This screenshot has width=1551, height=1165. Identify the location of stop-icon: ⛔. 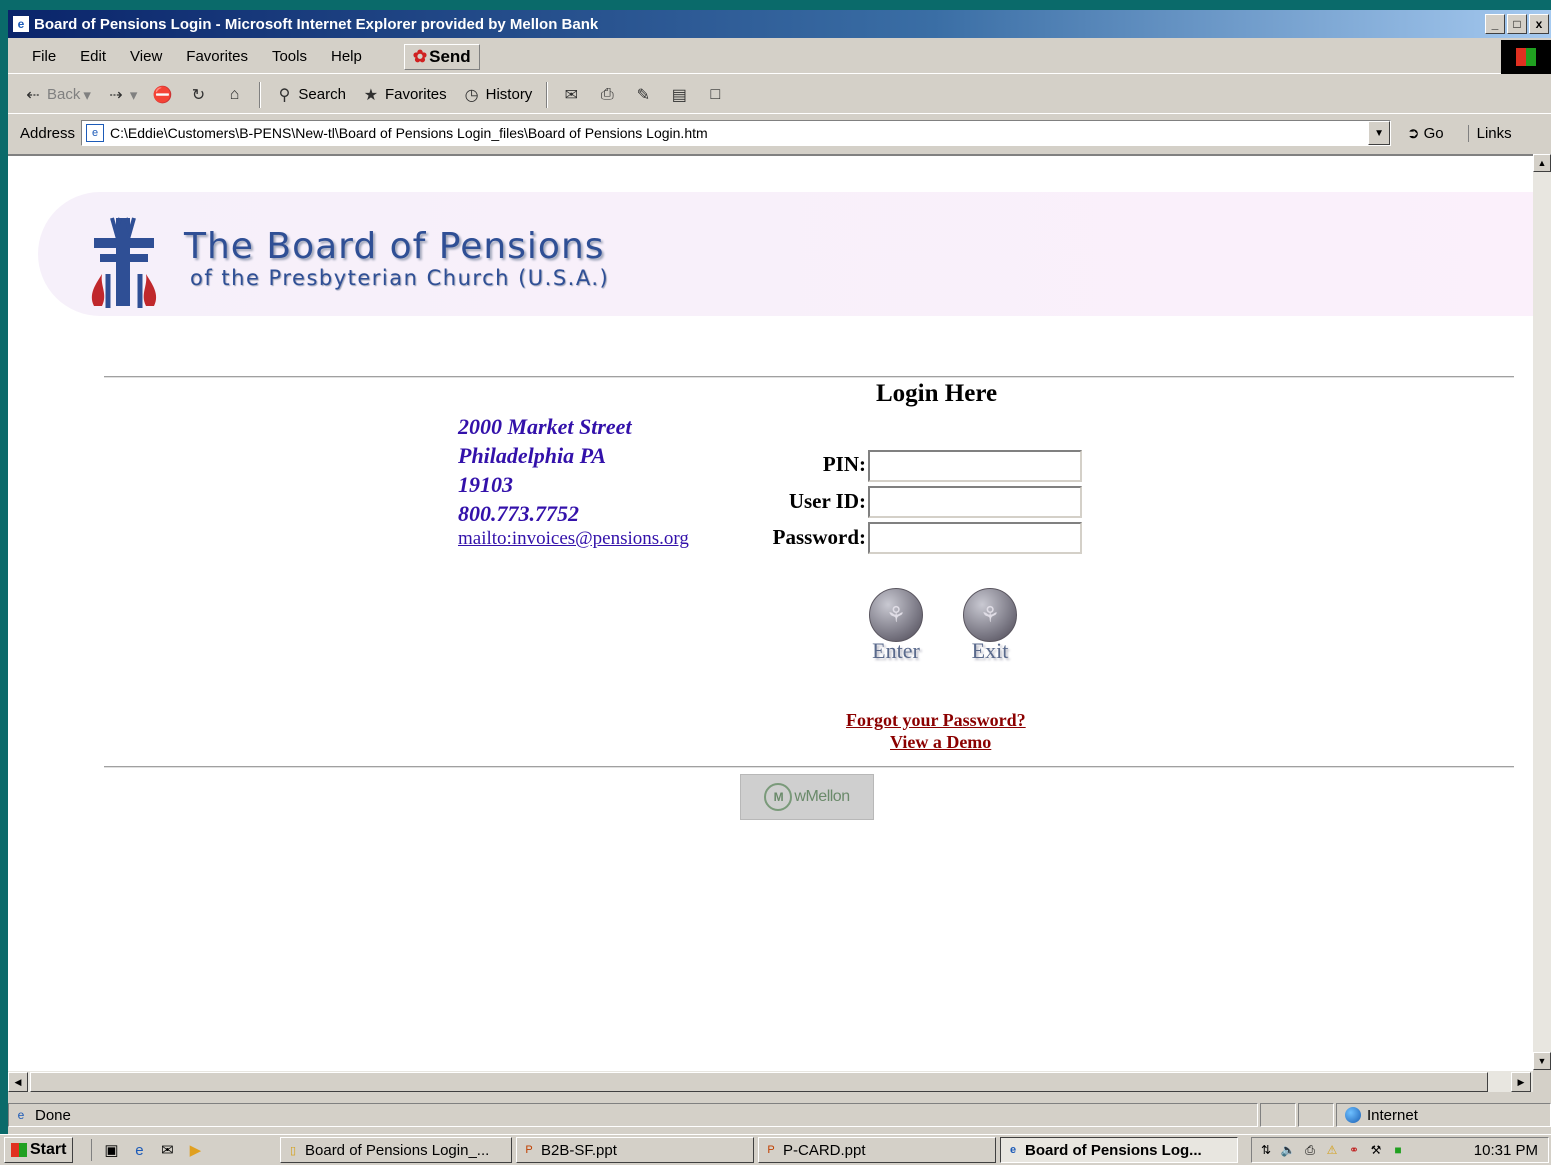
(162, 95).